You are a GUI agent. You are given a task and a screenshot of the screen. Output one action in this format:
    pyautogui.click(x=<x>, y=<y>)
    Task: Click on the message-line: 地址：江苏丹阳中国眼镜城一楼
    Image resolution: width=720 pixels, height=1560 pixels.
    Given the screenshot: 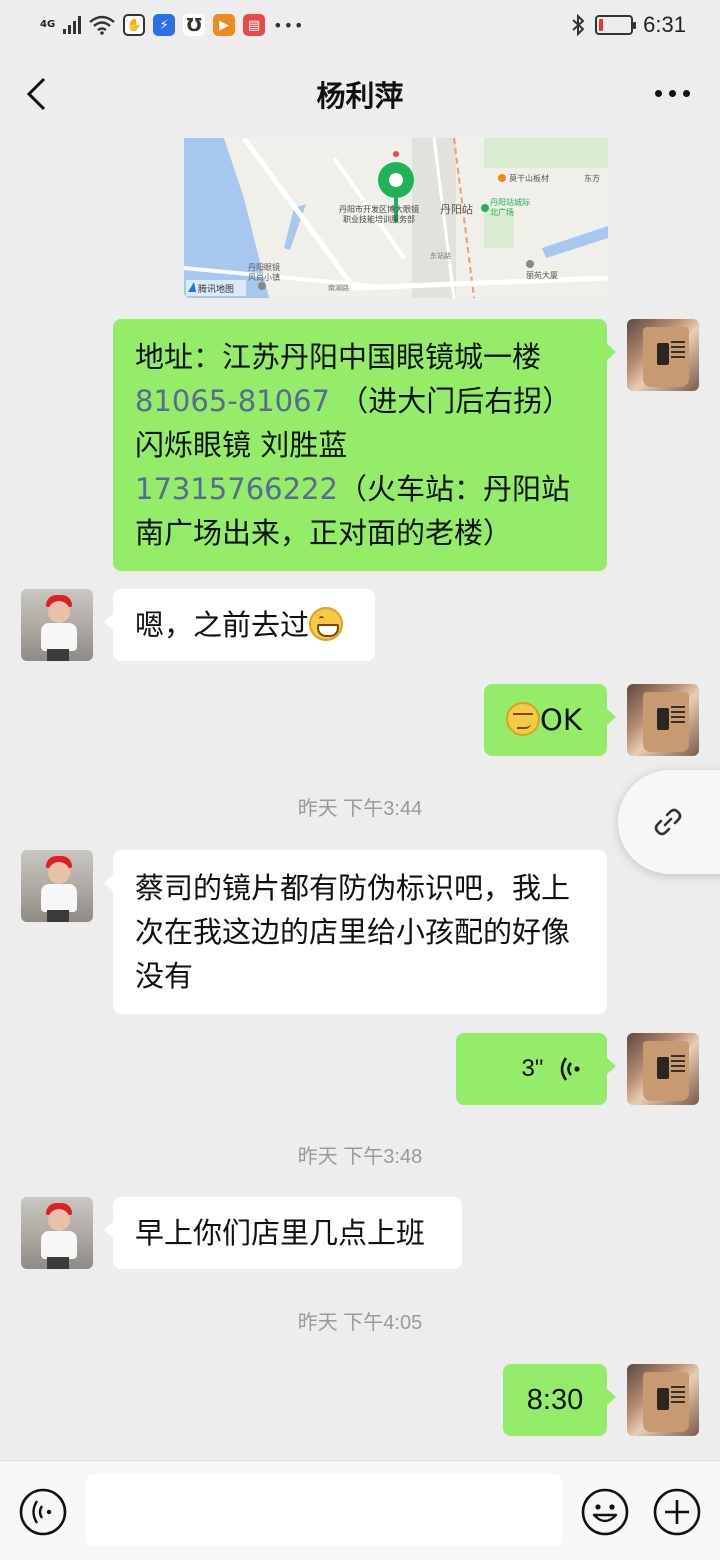 What is the action you would take?
    pyautogui.click(x=338, y=357)
    